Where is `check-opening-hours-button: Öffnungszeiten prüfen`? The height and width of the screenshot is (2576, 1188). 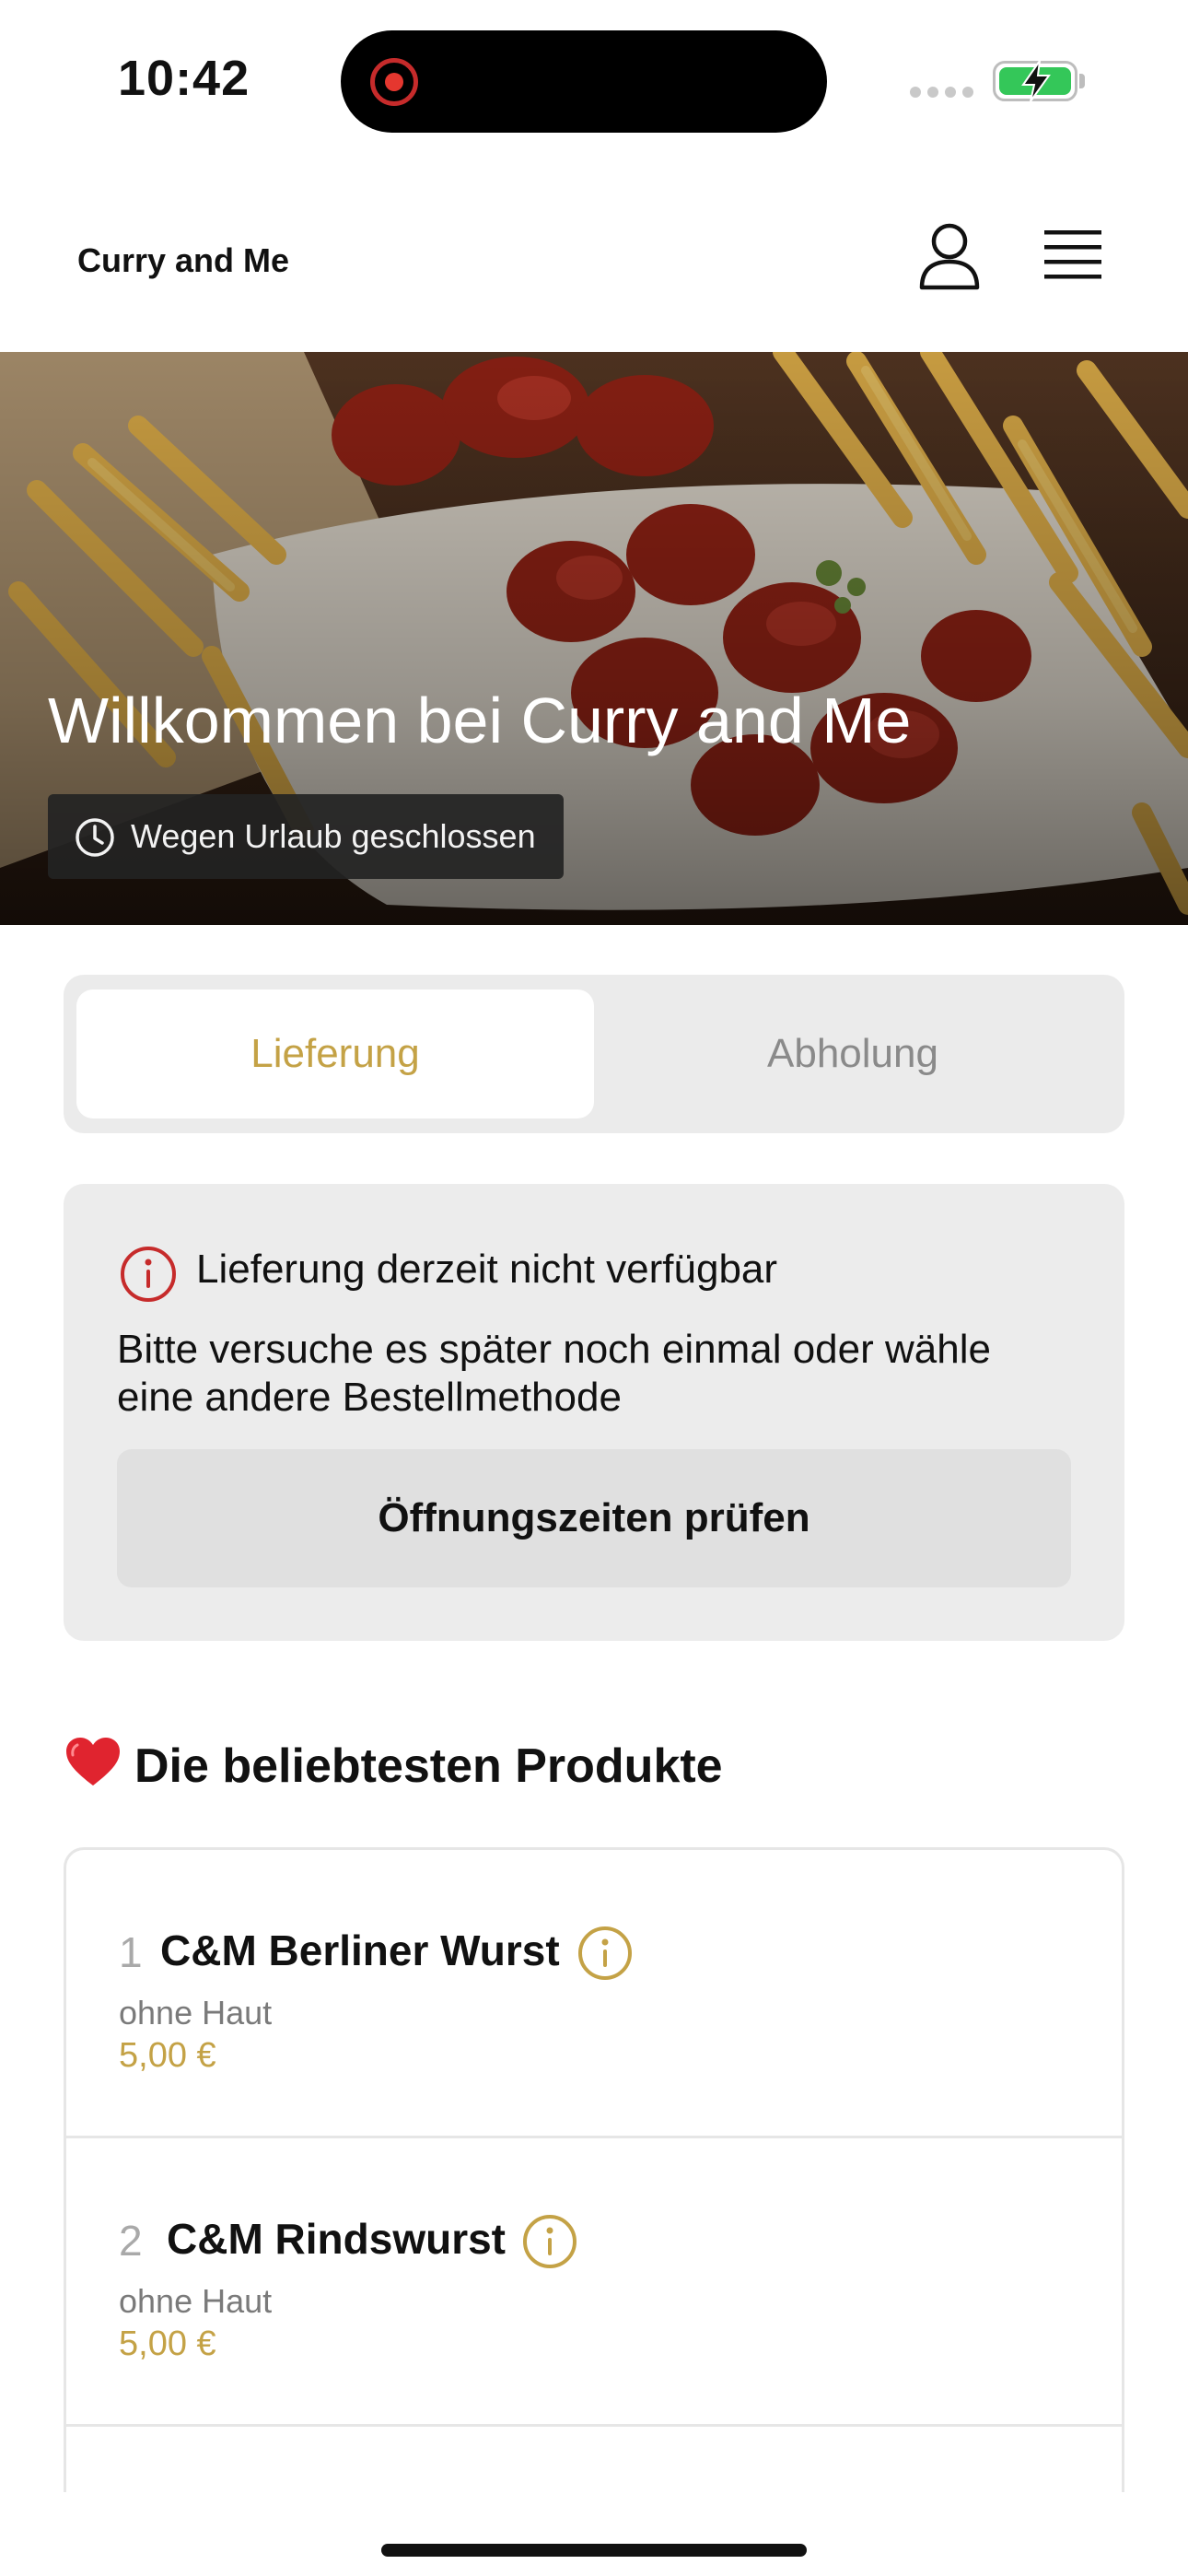 check-opening-hours-button: Öffnungszeiten prüfen is located at coordinates (594, 1518).